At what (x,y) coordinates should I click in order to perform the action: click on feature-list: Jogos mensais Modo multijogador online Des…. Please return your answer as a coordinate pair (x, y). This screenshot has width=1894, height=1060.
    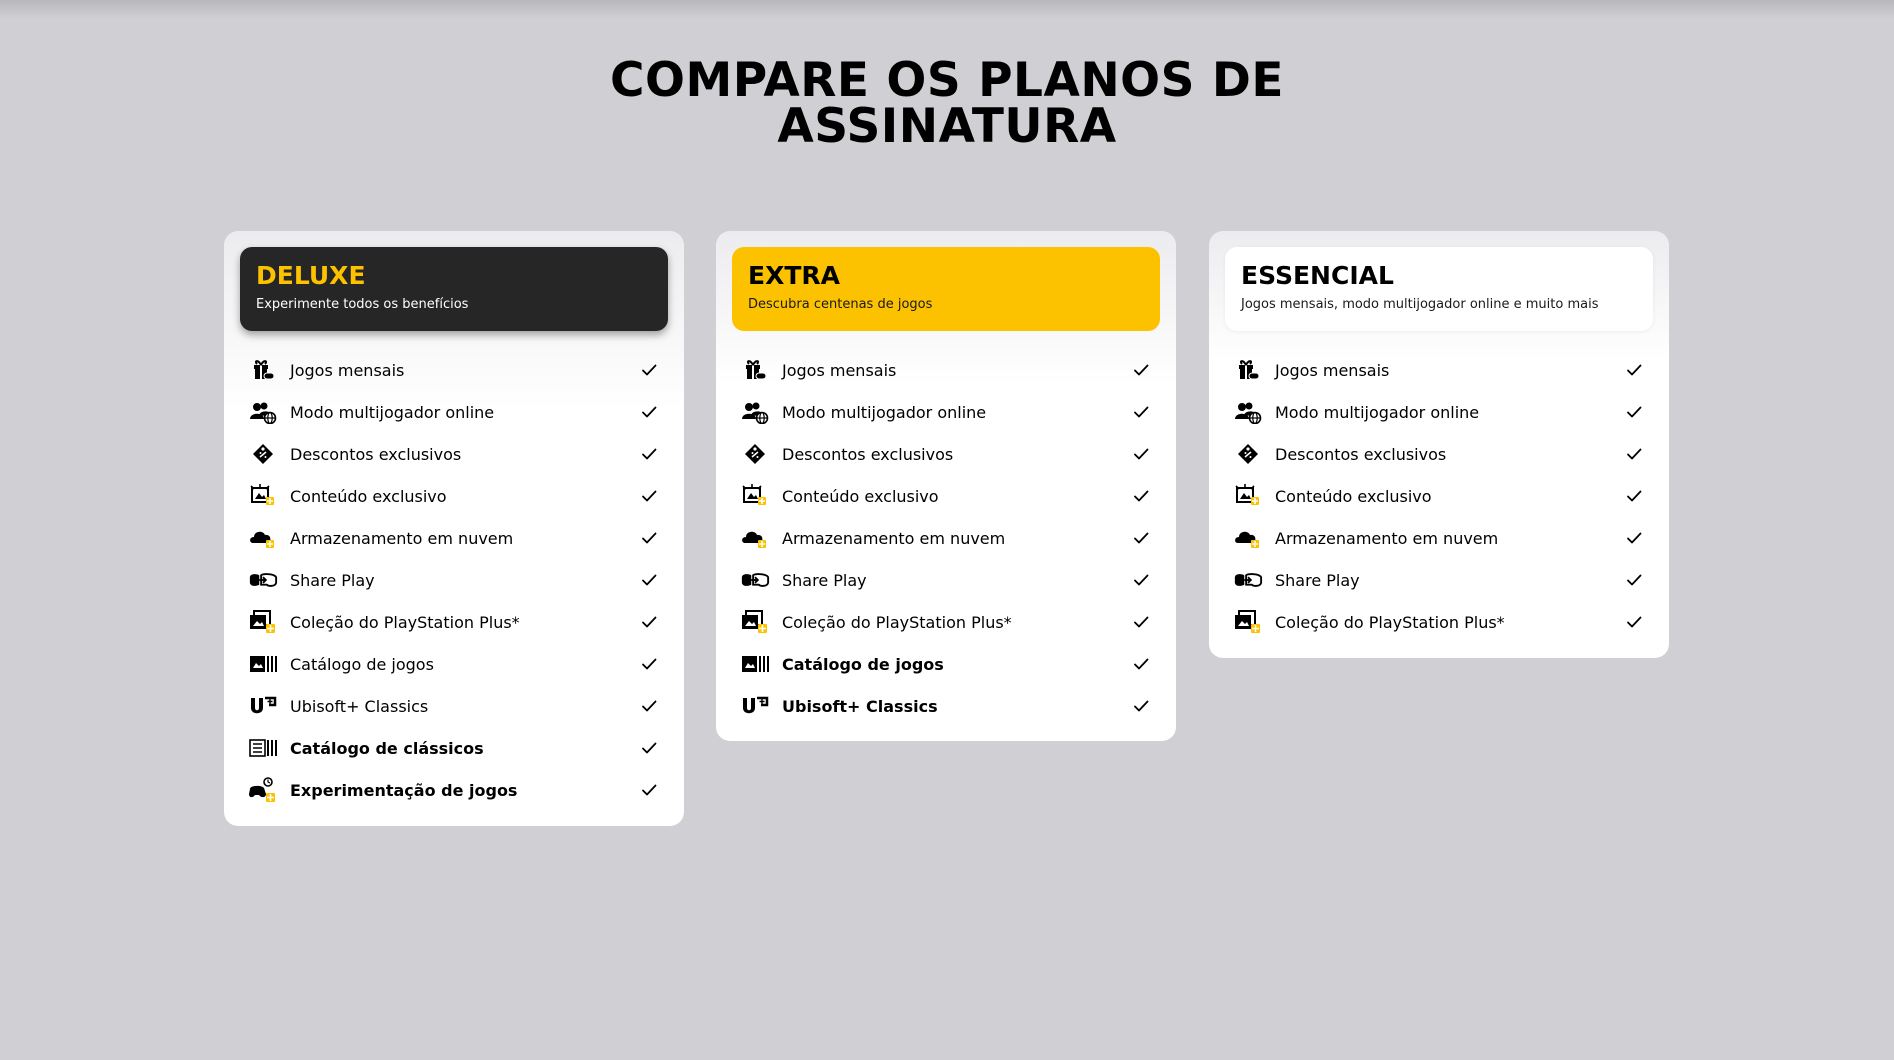
    Looking at the image, I should click on (946, 538).